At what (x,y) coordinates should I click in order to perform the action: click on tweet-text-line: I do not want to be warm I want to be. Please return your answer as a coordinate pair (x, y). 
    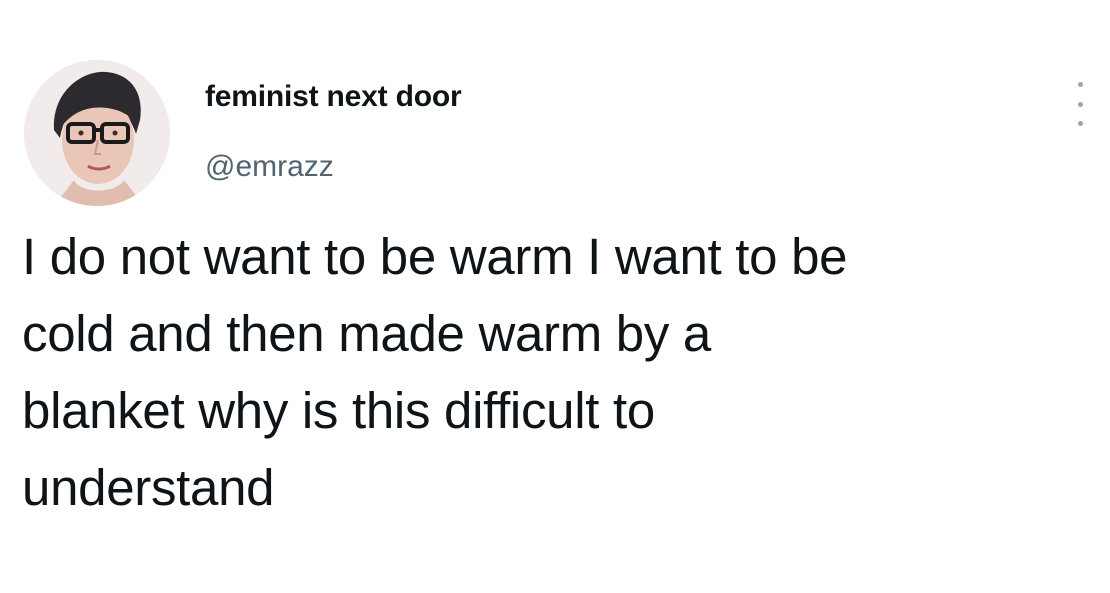
    Looking at the image, I should click on (435, 256).